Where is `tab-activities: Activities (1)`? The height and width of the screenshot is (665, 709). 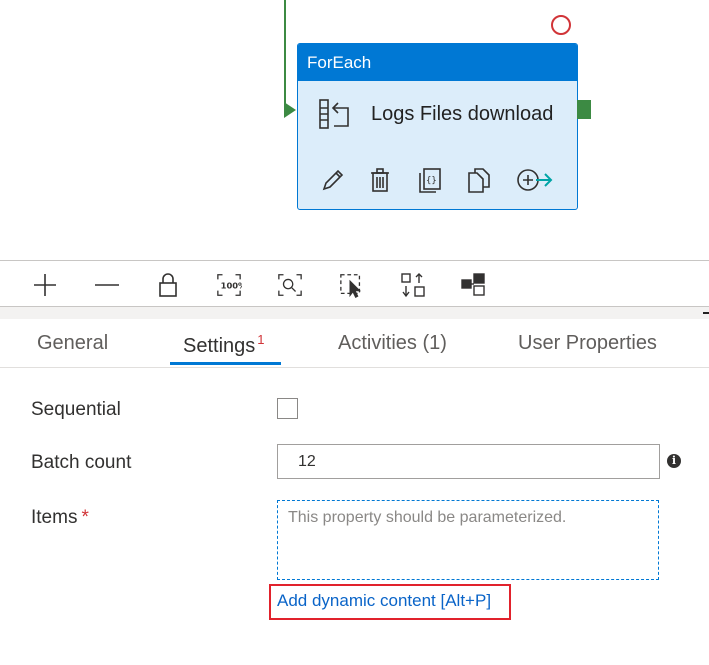
tab-activities: Activities (1) is located at coordinates (392, 343).